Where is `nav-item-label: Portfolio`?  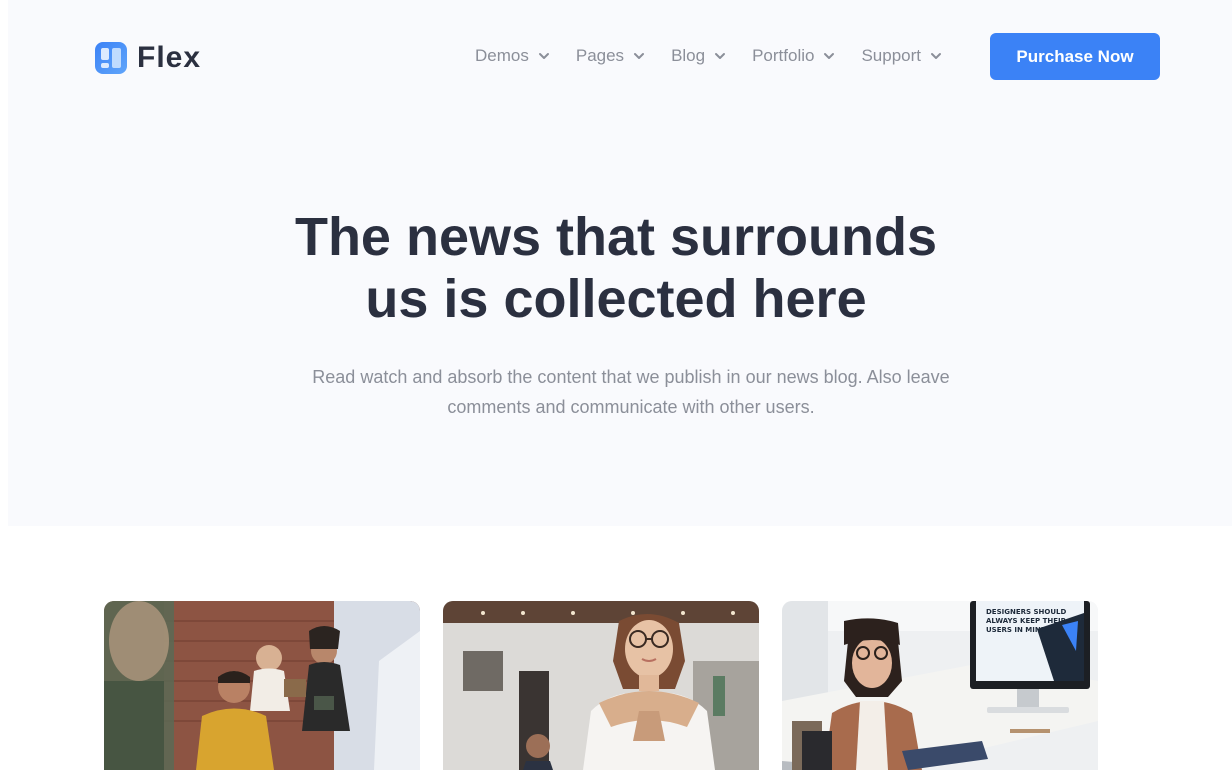
nav-item-label: Portfolio is located at coordinates (783, 55).